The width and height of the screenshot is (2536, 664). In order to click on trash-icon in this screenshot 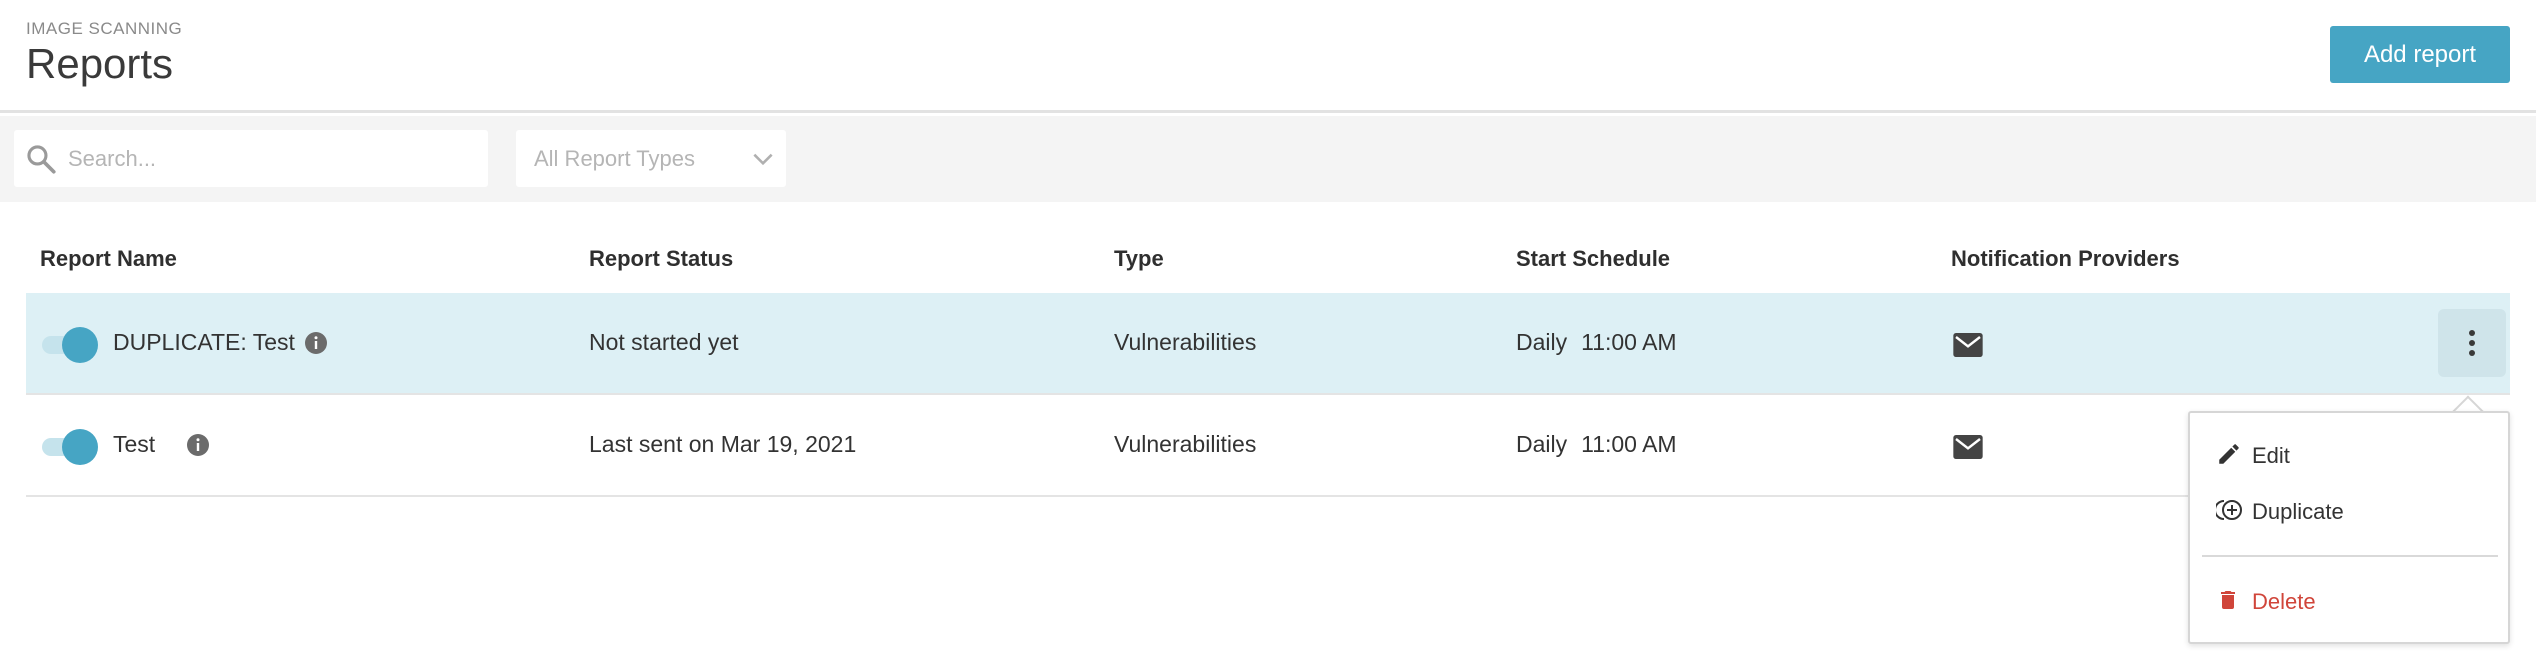, I will do `click(2228, 600)`.